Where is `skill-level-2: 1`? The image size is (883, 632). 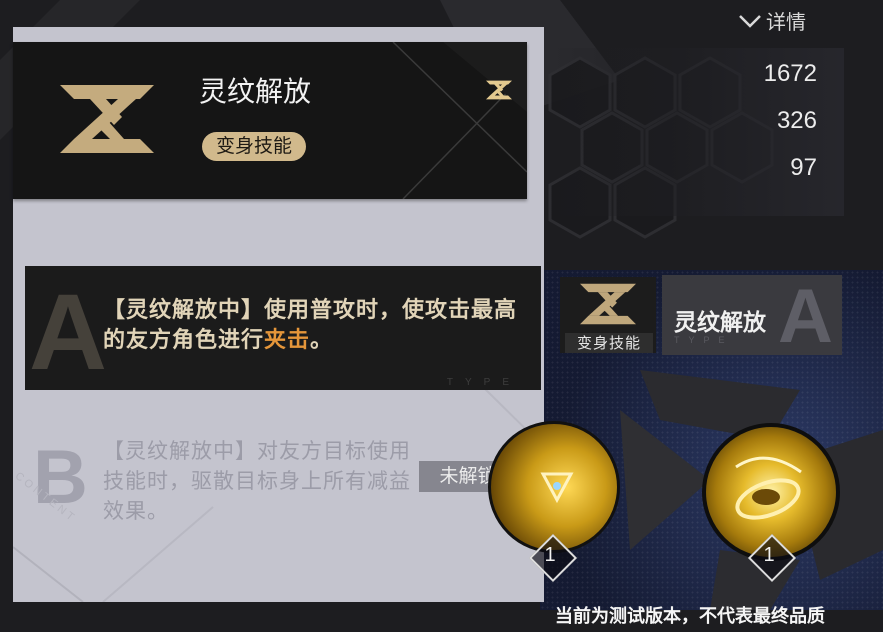
skill-level-2: 1 is located at coordinates (769, 555).